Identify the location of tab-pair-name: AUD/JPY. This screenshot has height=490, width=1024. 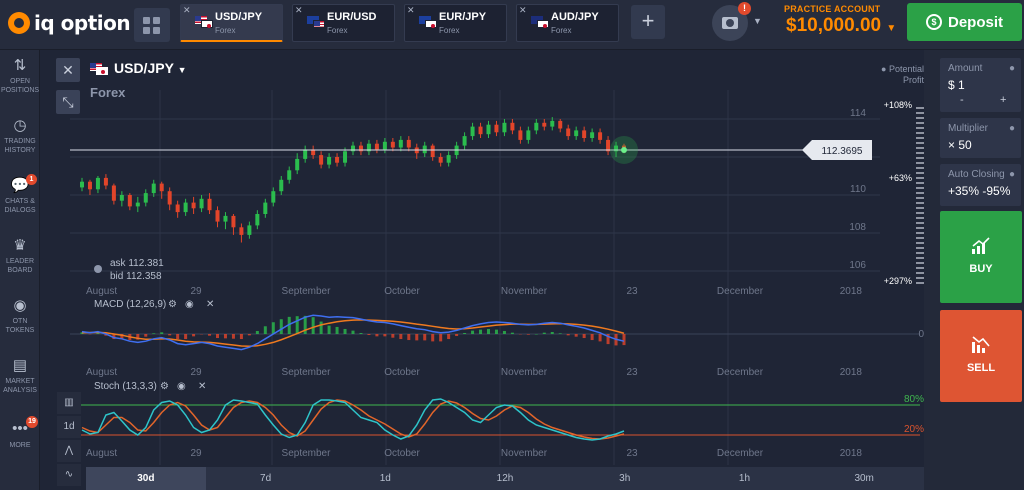
(575, 17).